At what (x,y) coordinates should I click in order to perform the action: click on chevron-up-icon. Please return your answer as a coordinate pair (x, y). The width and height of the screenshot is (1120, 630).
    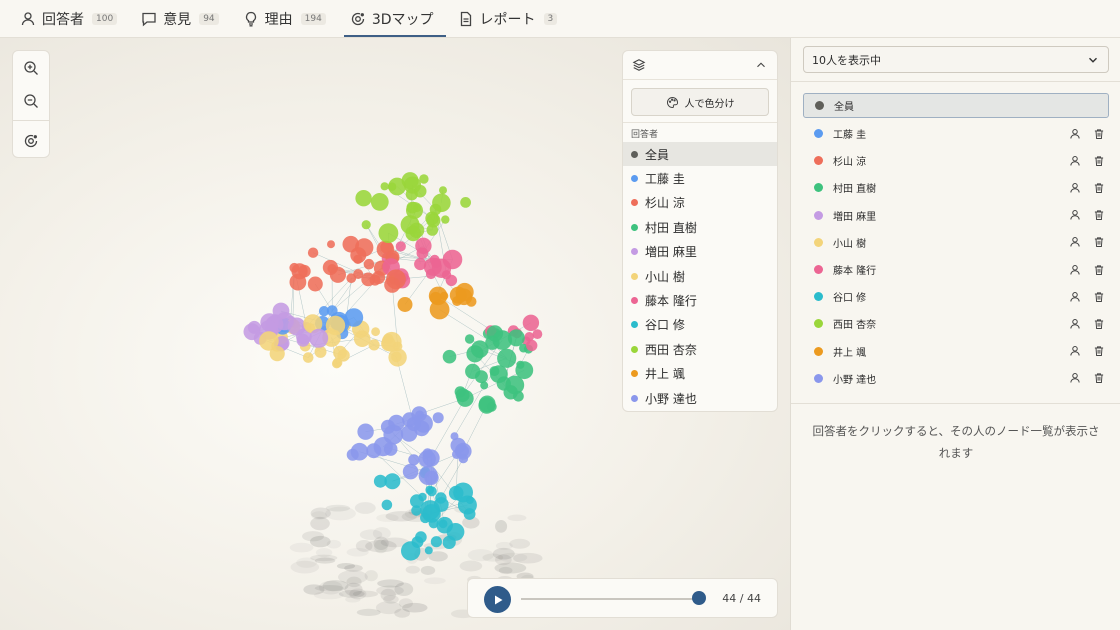
    Looking at the image, I should click on (761, 65).